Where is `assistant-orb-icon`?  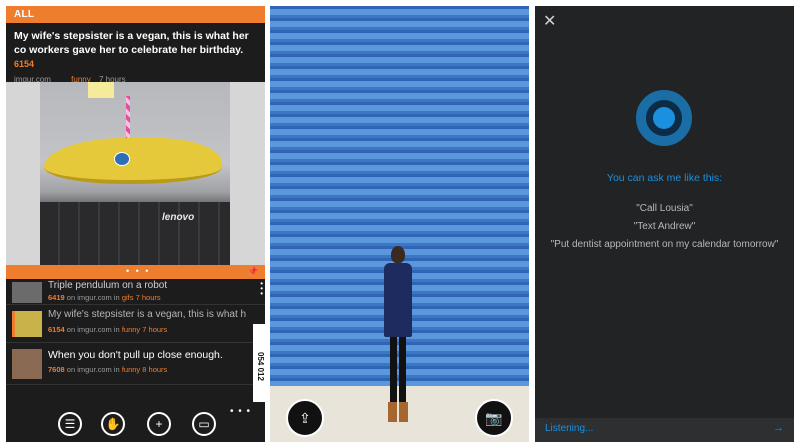
assistant-orb-icon is located at coordinates (664, 118).